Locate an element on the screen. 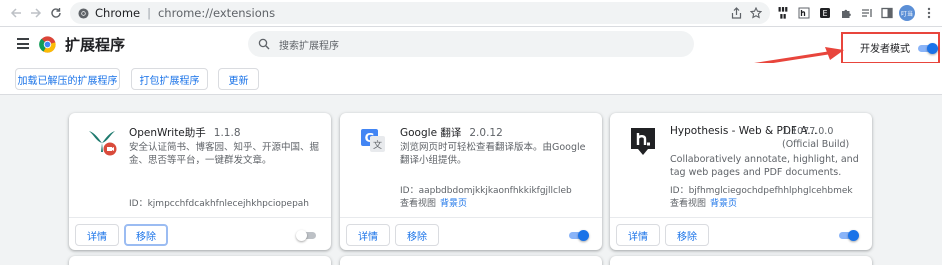  extension-button-html: ▮▮▮ ▮▮ is located at coordinates (783, 13).